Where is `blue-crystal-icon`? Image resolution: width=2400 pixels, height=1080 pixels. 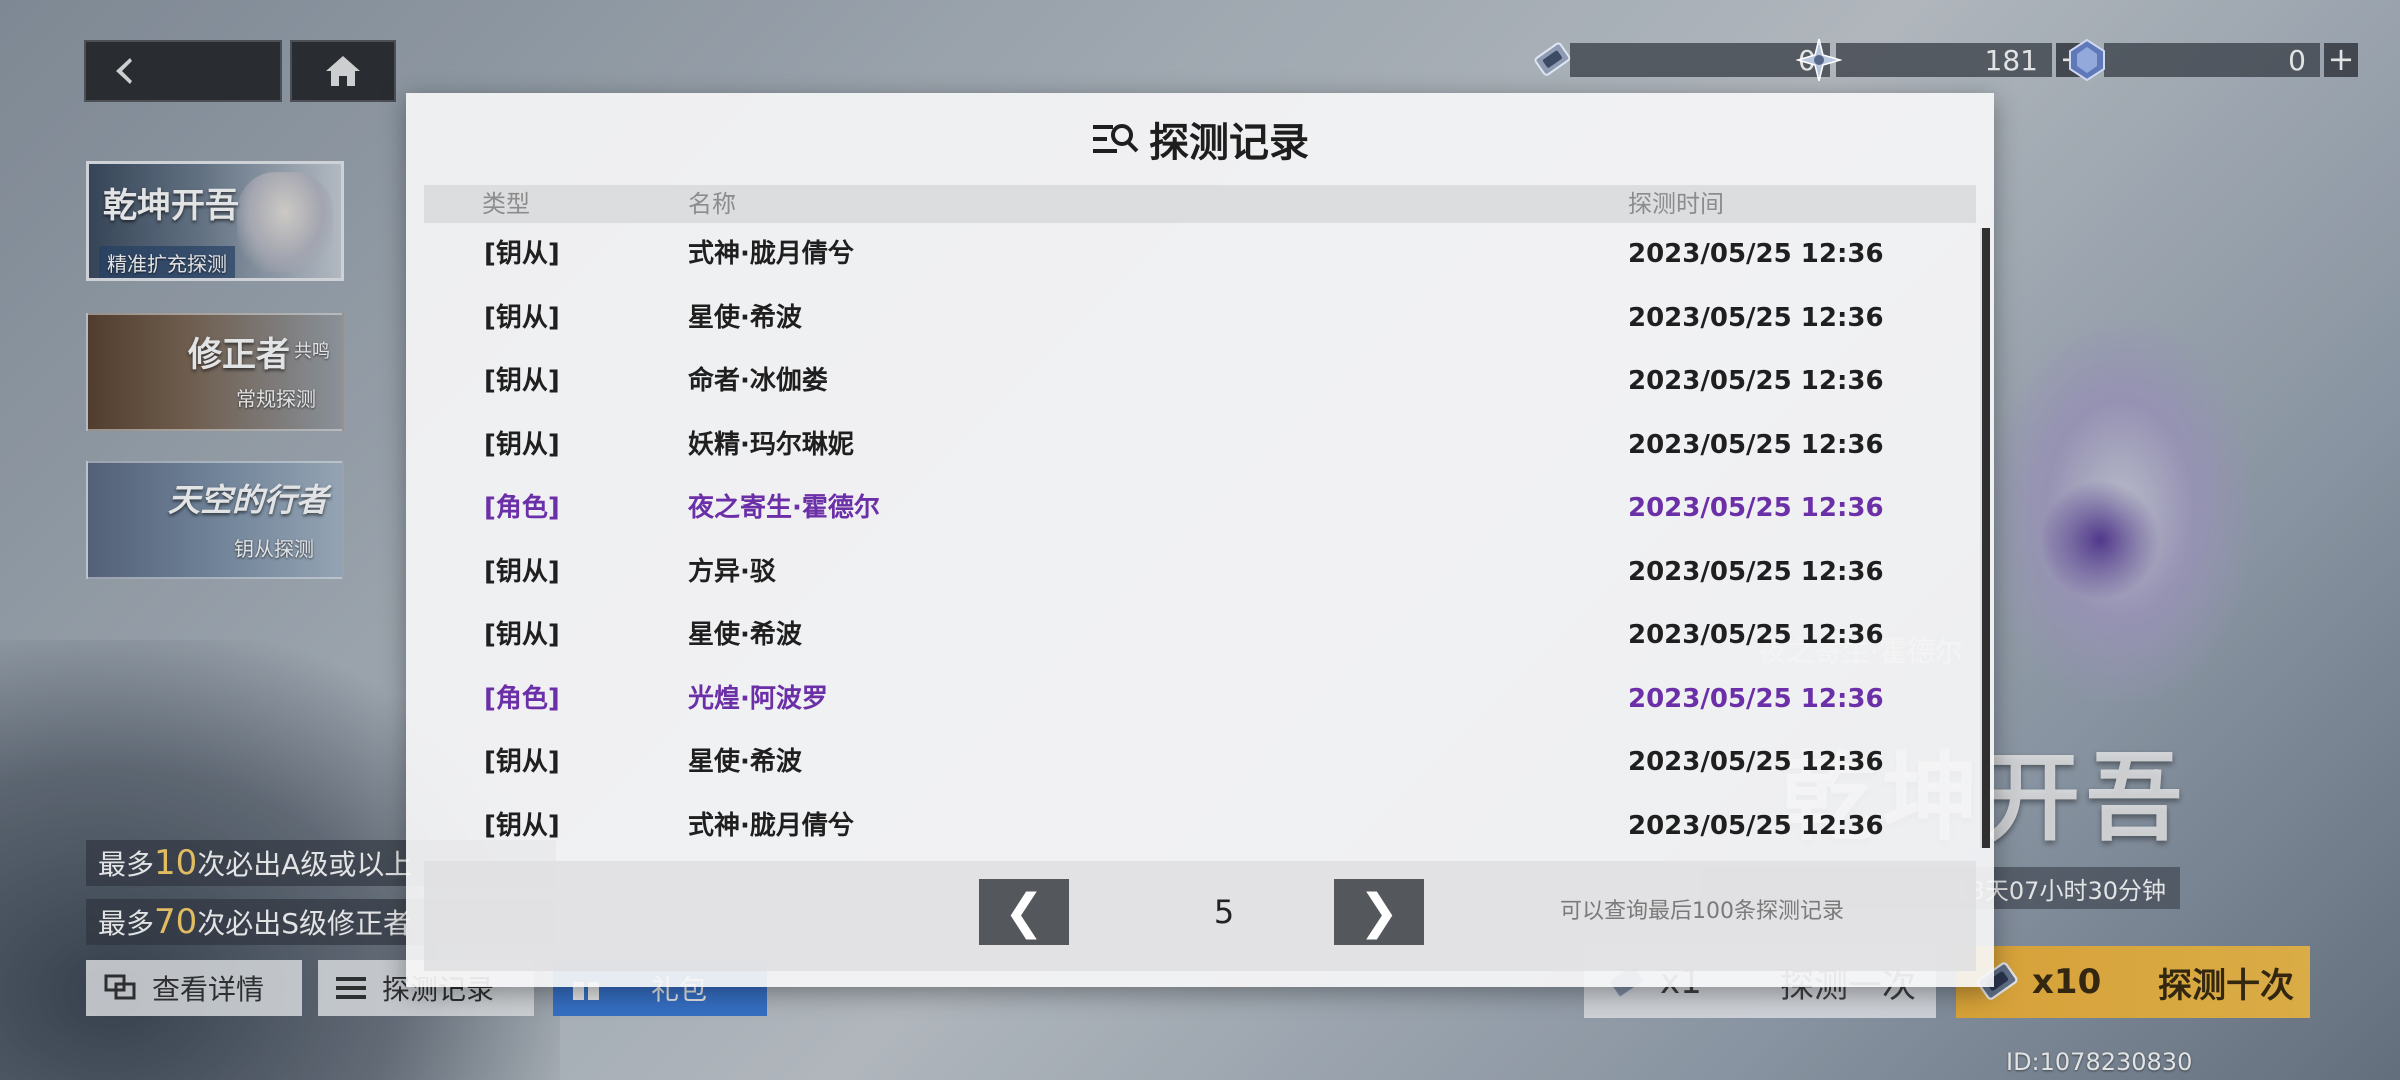 blue-crystal-icon is located at coordinates (2087, 60).